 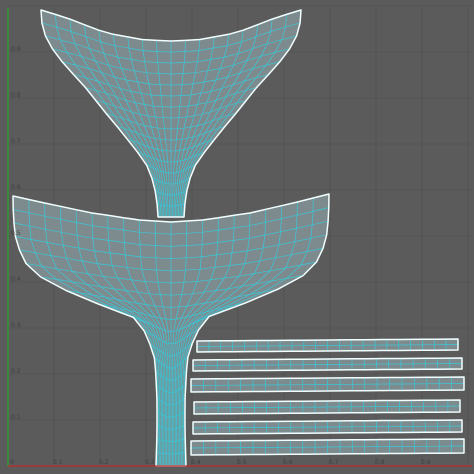 What do you see at coordinates (196, 462) in the screenshot?
I see `u-tick-label: 0.4` at bounding box center [196, 462].